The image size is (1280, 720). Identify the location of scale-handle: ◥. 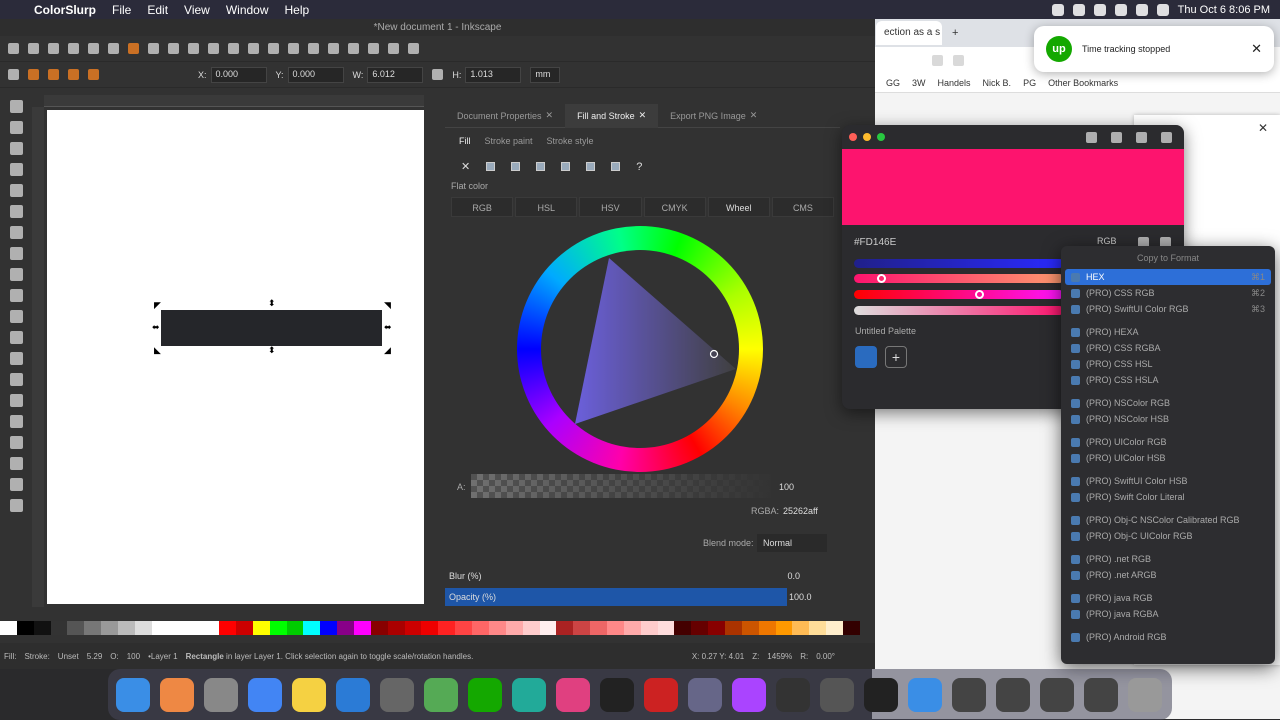
(387, 305).